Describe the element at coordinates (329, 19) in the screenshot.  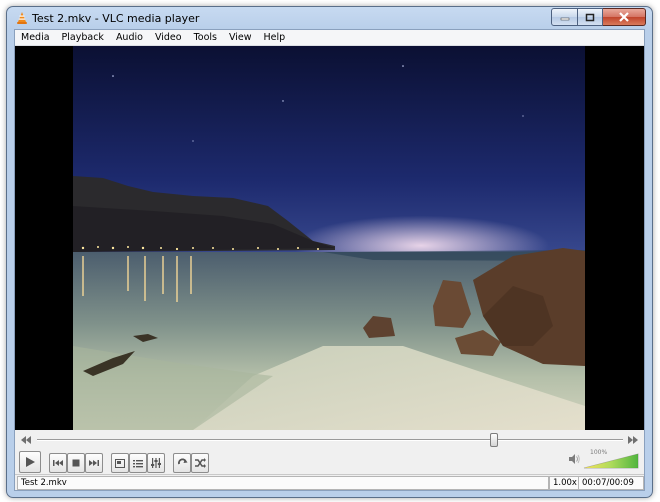
I see `title-bar: Test 2.mkv - VLC media player` at that location.